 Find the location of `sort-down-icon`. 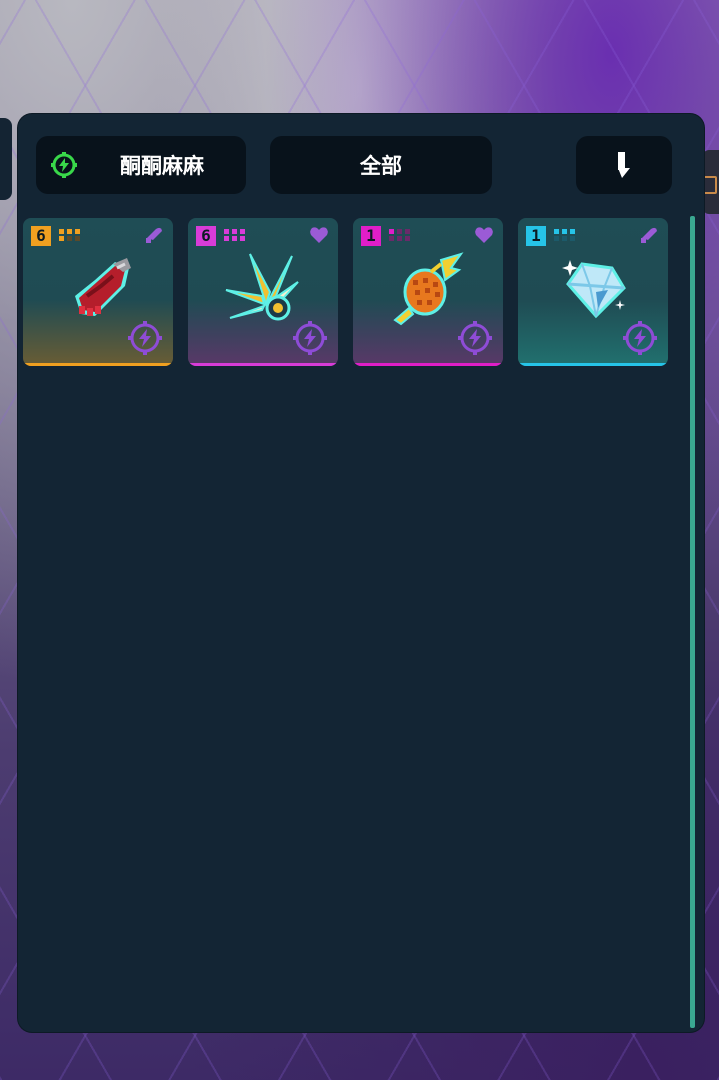

sort-down-icon is located at coordinates (624, 165).